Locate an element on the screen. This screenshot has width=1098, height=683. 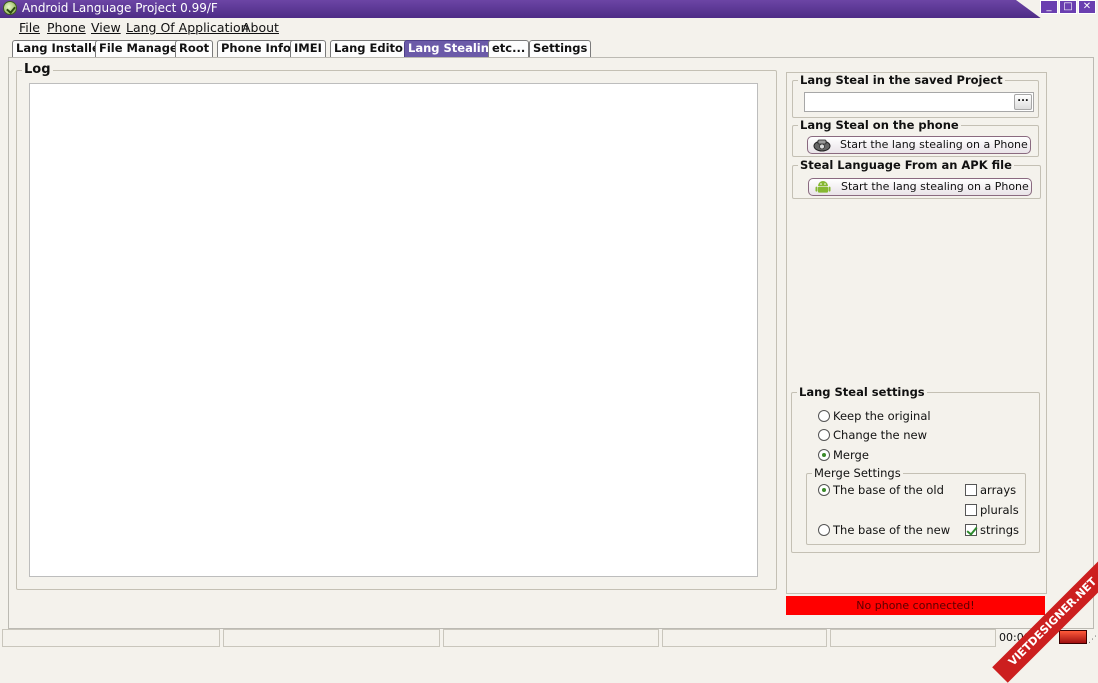
apk-steal-label: Steal Language From an APK file is located at coordinates (906, 165).